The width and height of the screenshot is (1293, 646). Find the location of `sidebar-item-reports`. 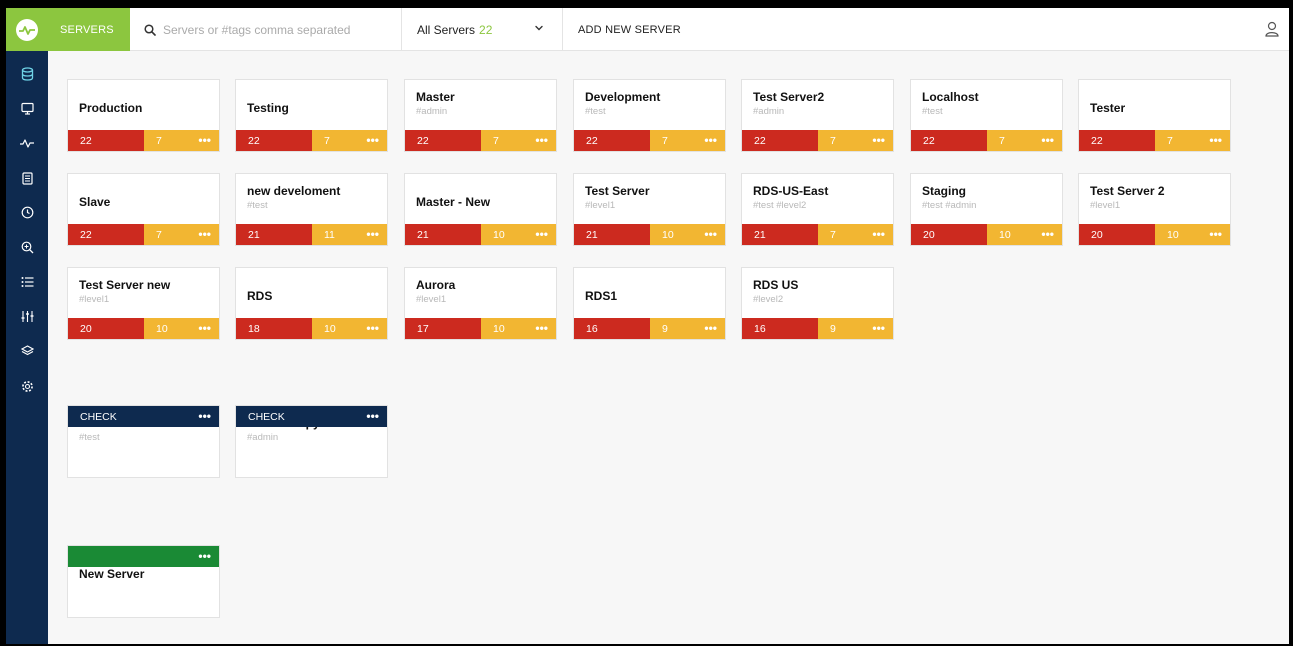

sidebar-item-reports is located at coordinates (27, 178).